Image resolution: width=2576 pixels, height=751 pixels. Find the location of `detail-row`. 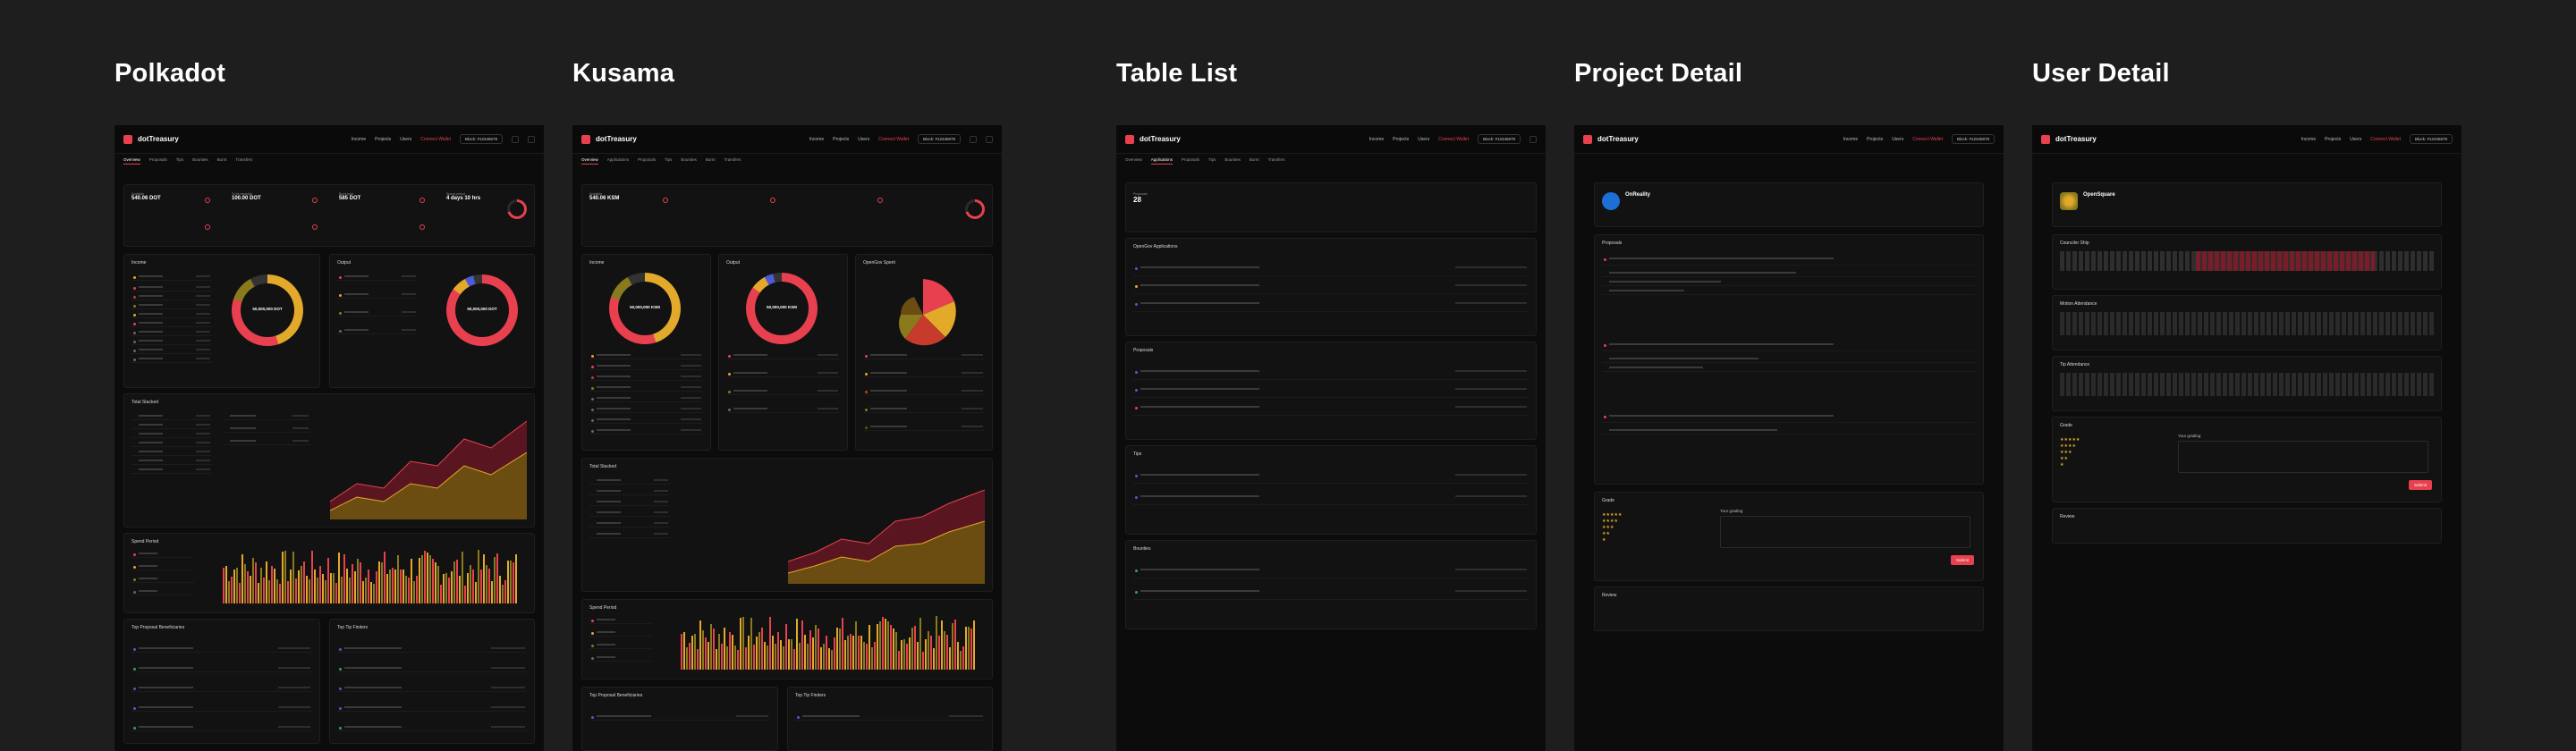

detail-row is located at coordinates (1789, 432).